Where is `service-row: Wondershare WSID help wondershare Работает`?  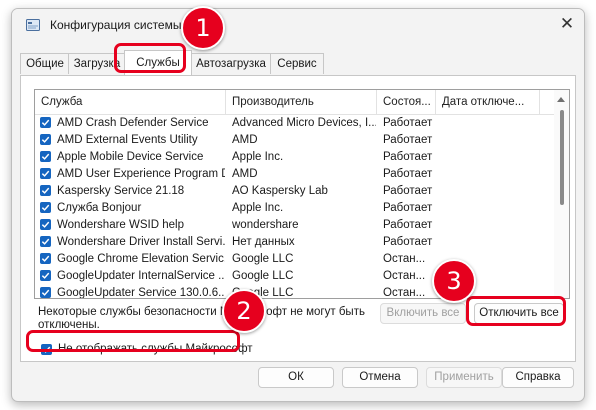 service-row: Wondershare WSID help wondershare Работает is located at coordinates (293, 225).